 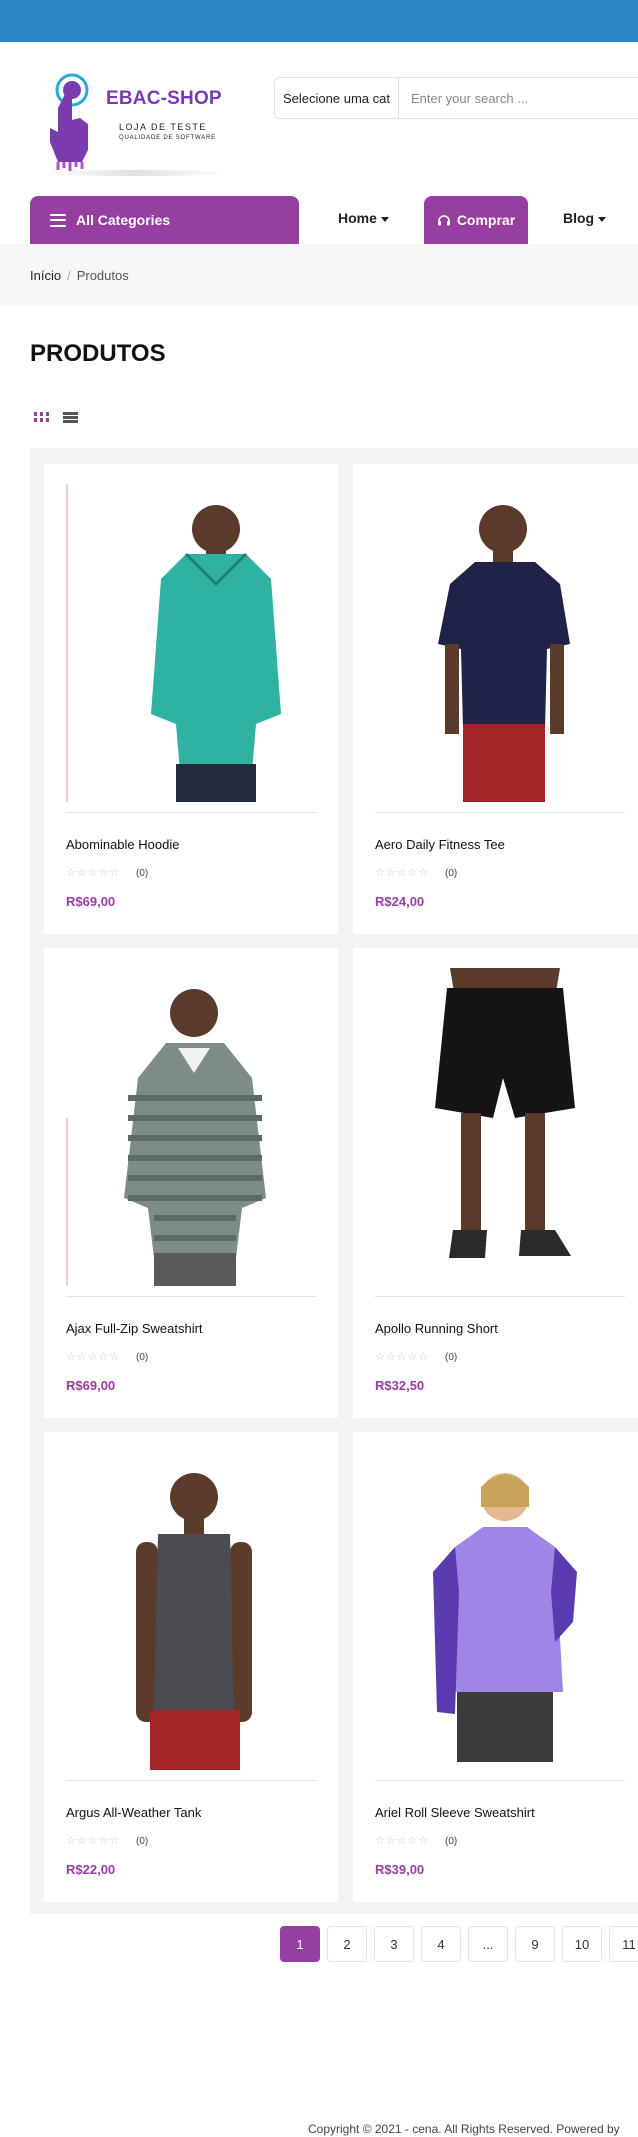 What do you see at coordinates (347, 1944) in the screenshot?
I see `page-button-2: 2` at bounding box center [347, 1944].